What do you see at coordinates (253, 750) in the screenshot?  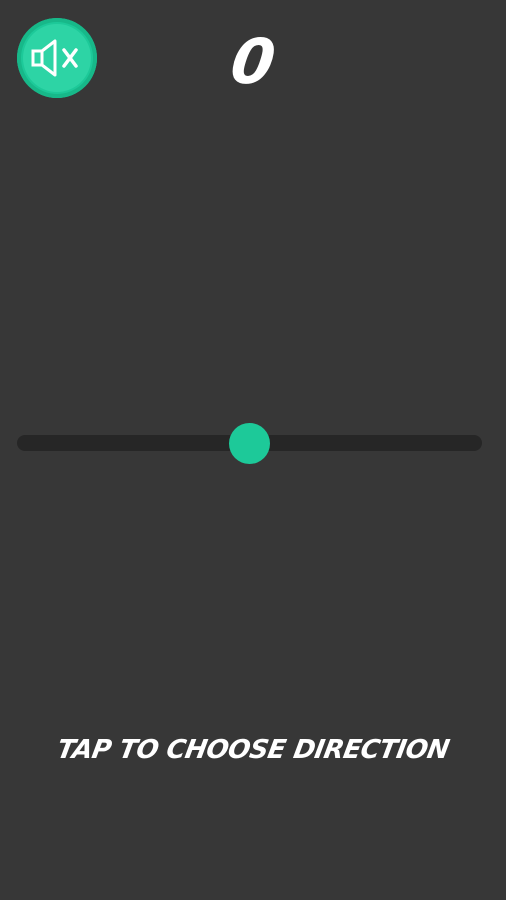 I see `instruction-text: TAP TO CHOOSE DIRECTION` at bounding box center [253, 750].